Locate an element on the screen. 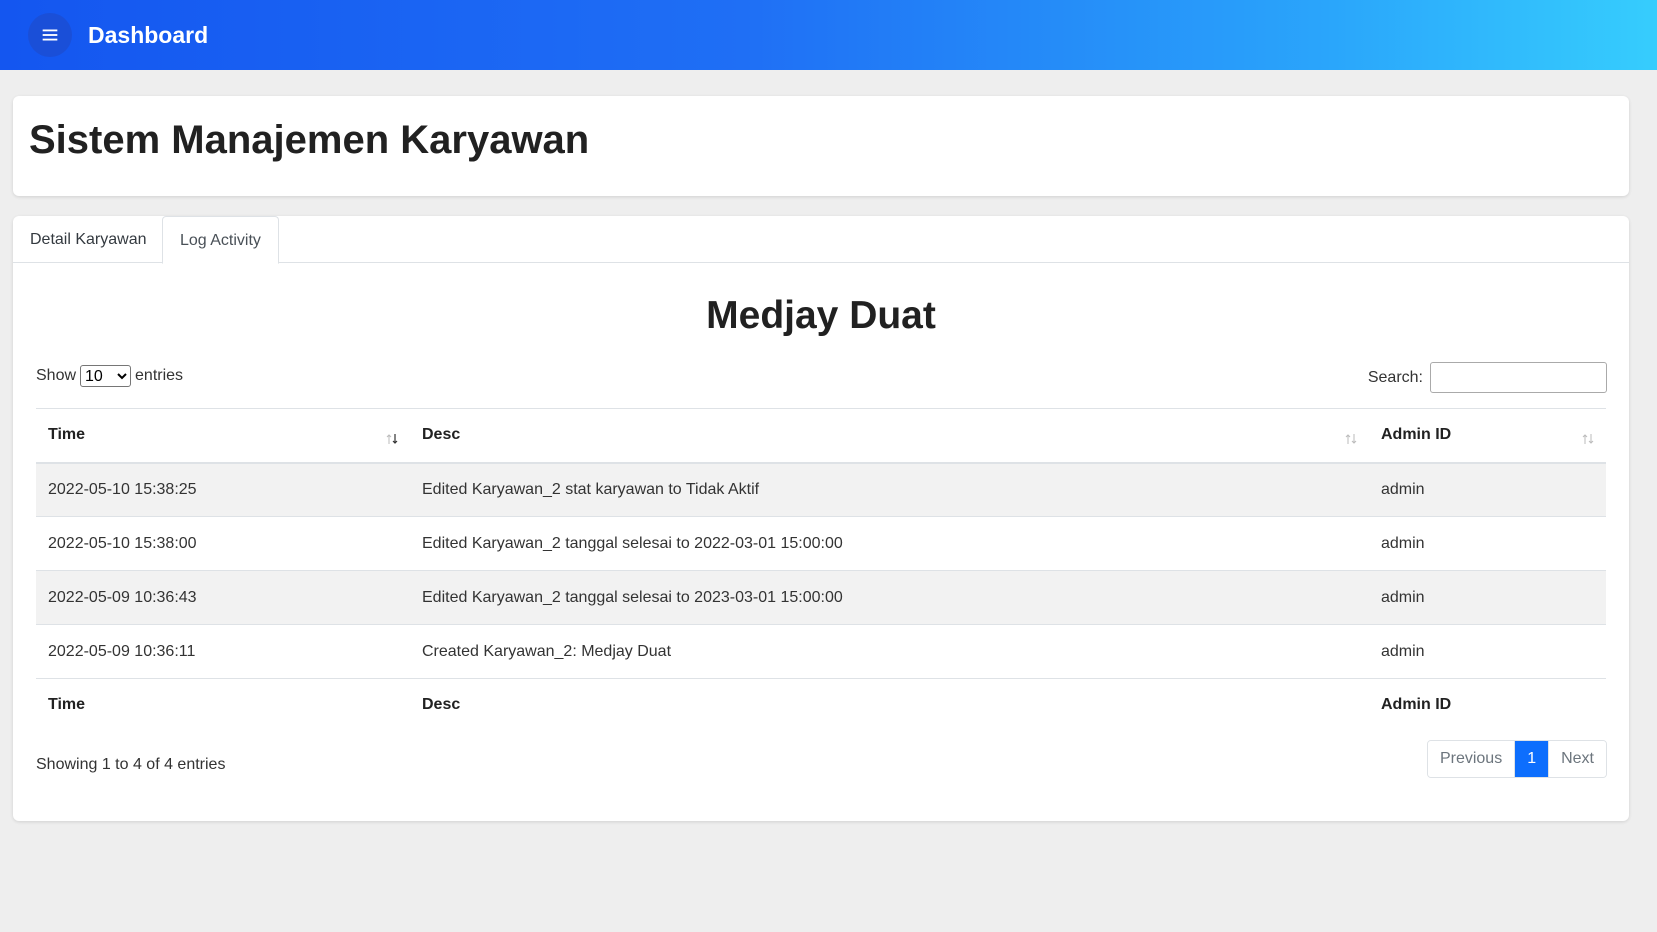  table-header-row: Time Desc Admin ID is located at coordinates (821, 435).